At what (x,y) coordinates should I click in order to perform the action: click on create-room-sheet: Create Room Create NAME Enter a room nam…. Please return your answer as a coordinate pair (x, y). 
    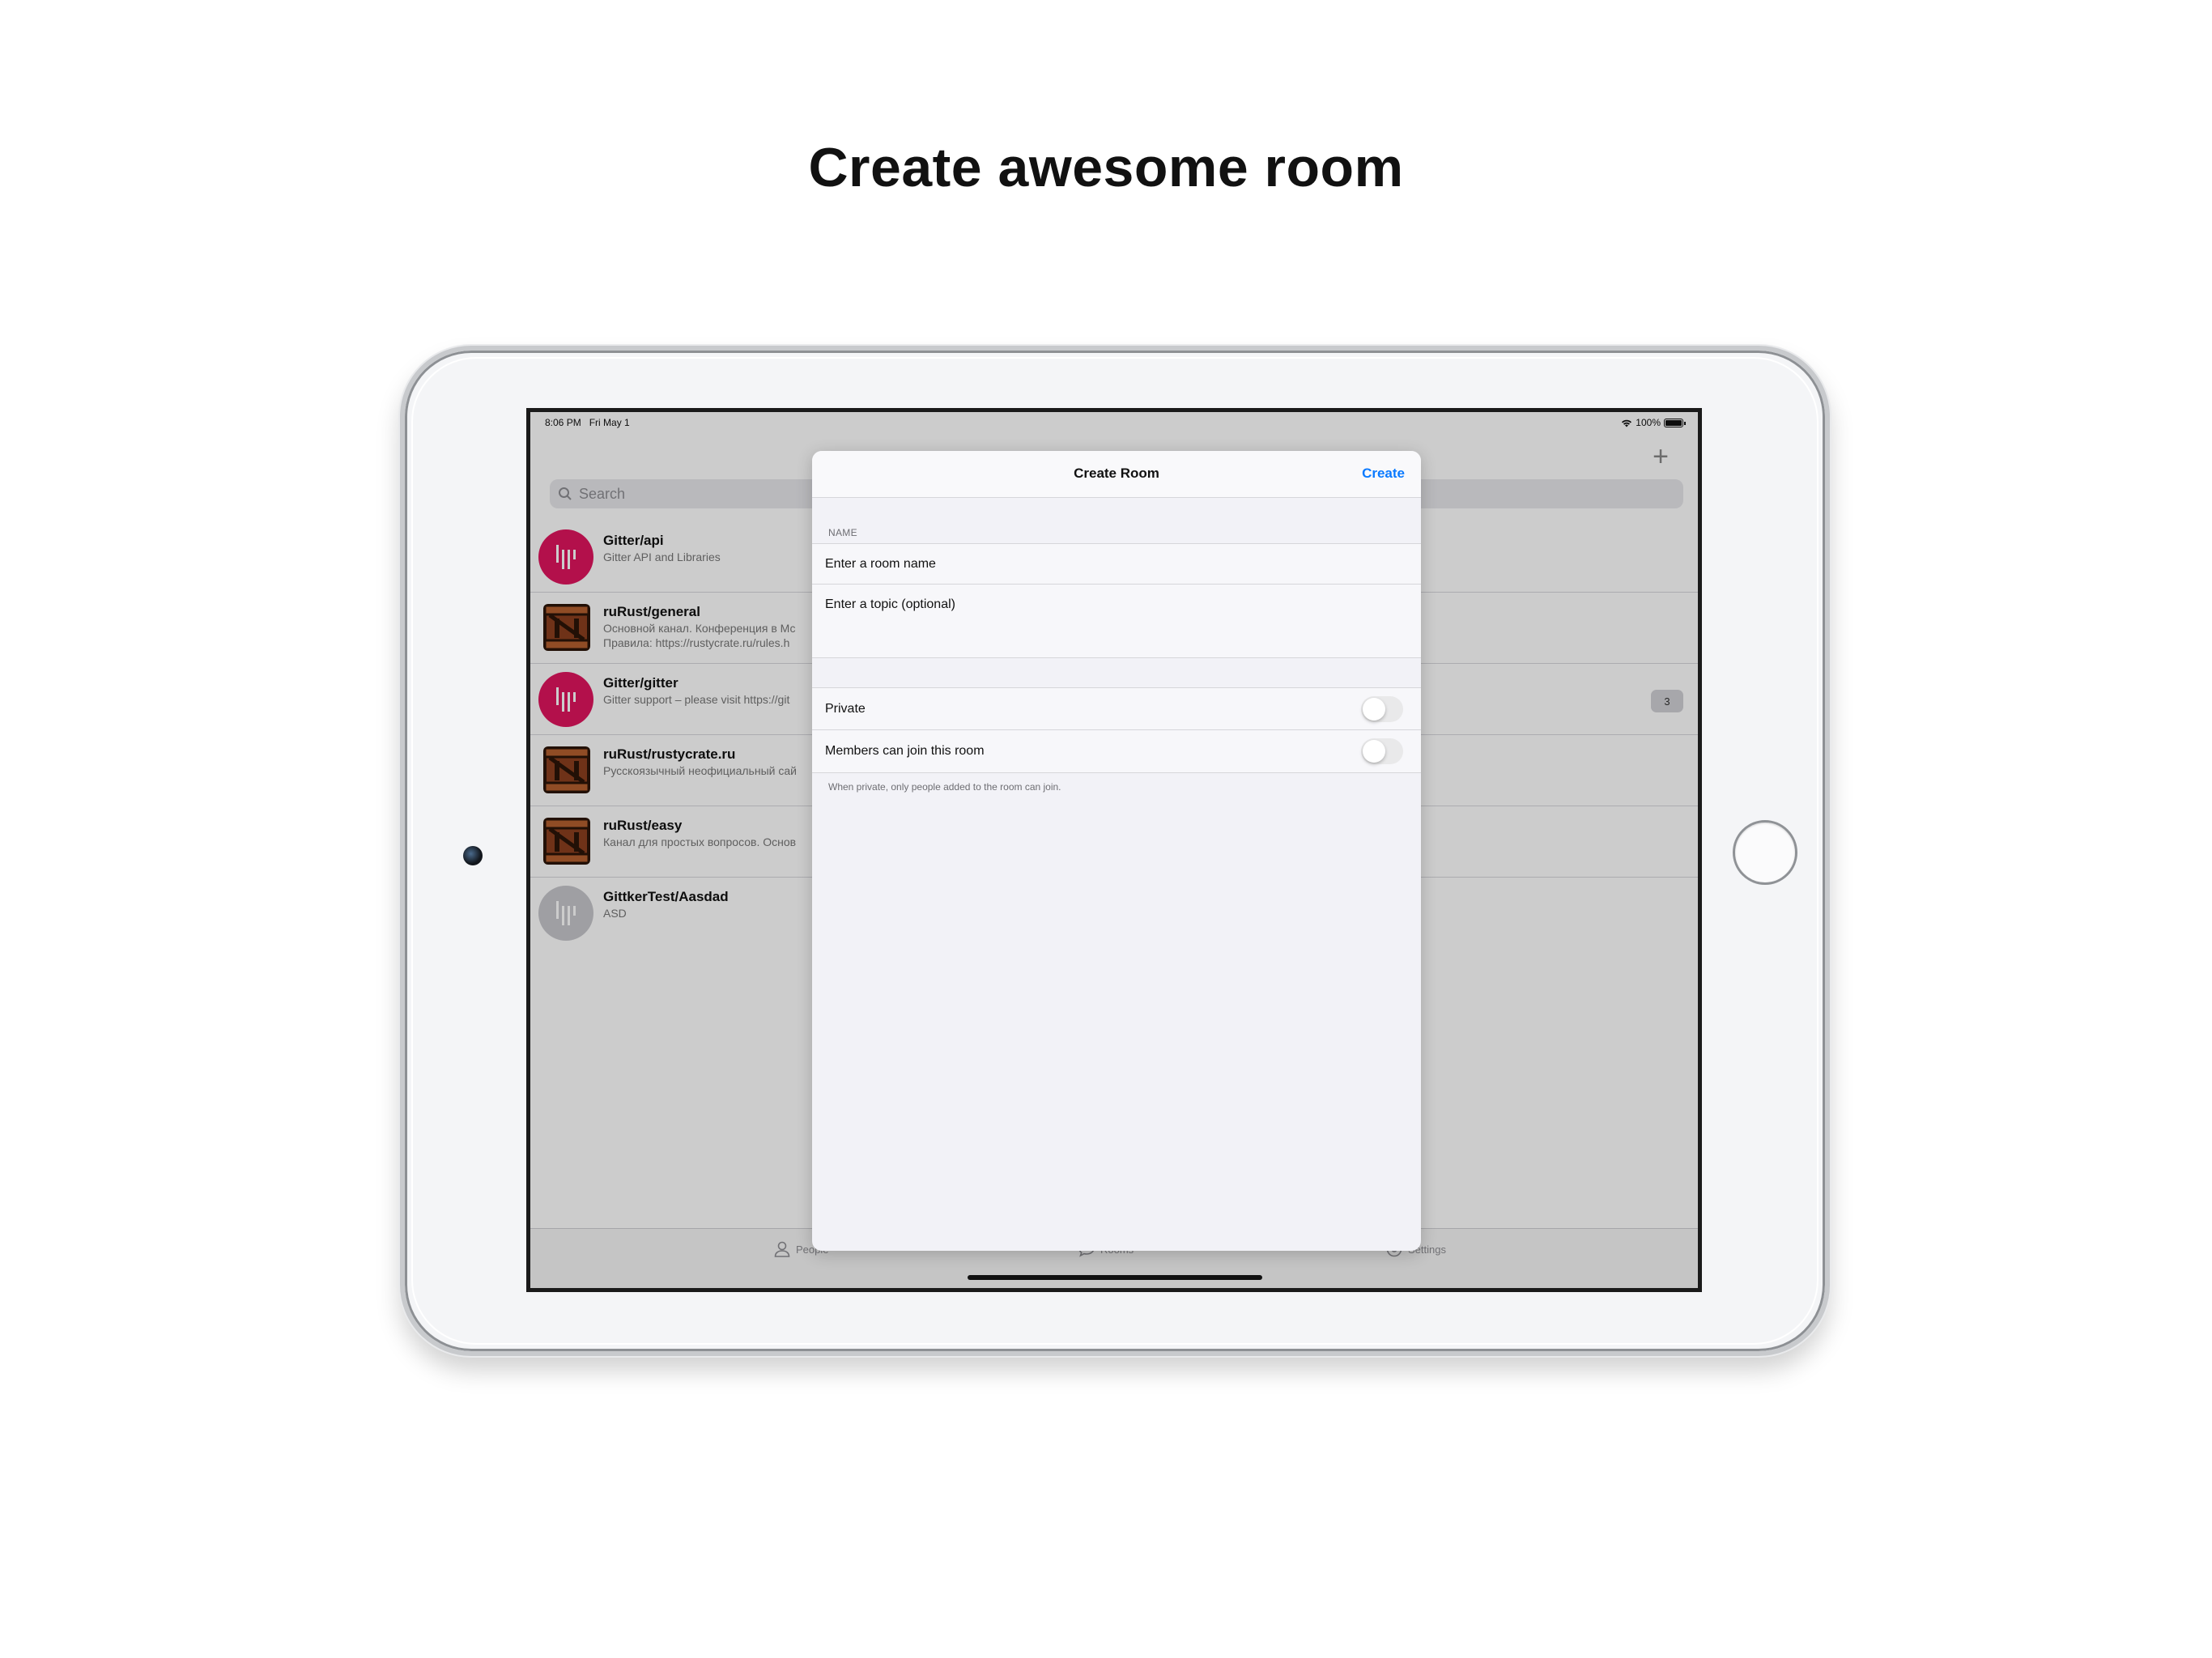
    Looking at the image, I should click on (1117, 851).